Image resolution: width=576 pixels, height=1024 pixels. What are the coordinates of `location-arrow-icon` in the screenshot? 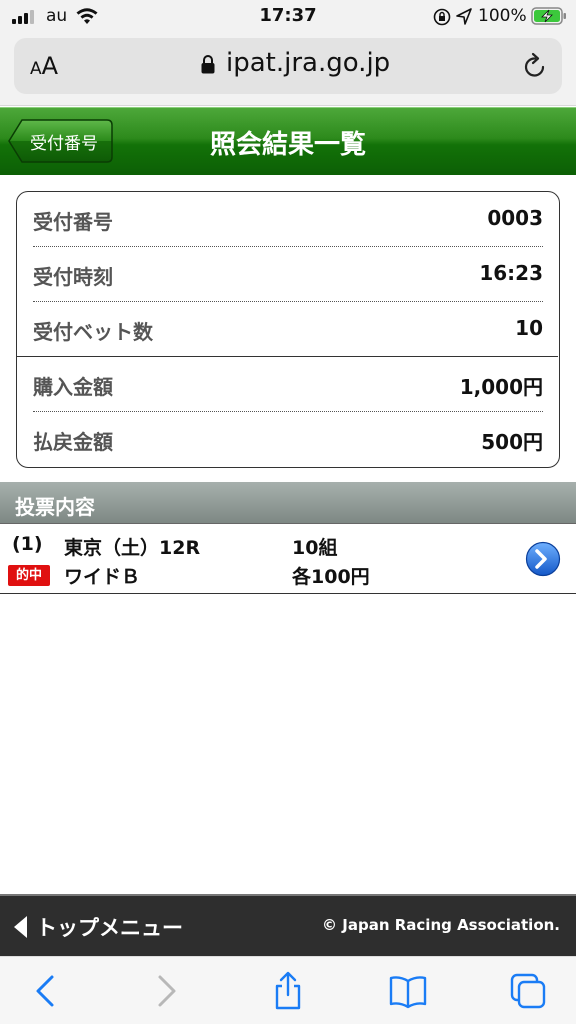 It's located at (464, 16).